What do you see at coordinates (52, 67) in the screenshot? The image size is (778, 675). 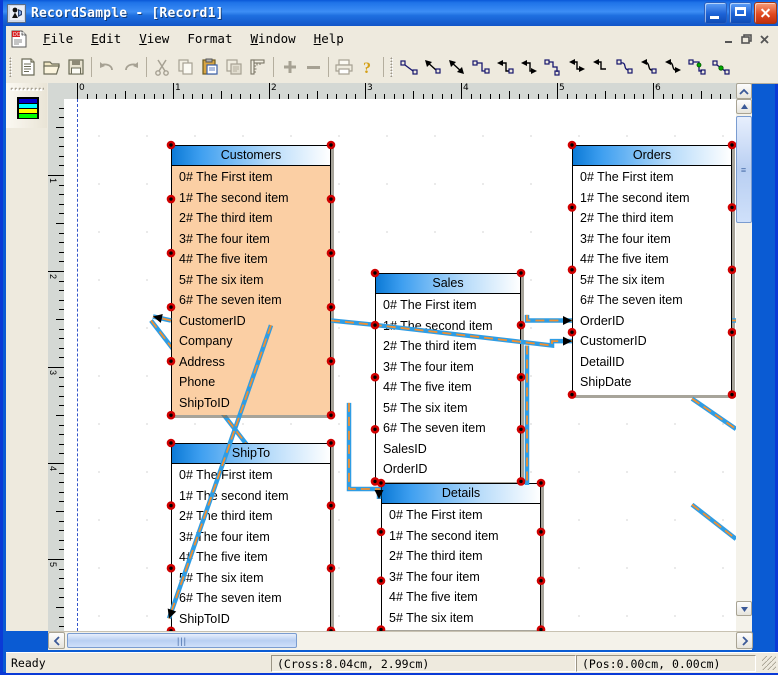 I see `open-folder-icon` at bounding box center [52, 67].